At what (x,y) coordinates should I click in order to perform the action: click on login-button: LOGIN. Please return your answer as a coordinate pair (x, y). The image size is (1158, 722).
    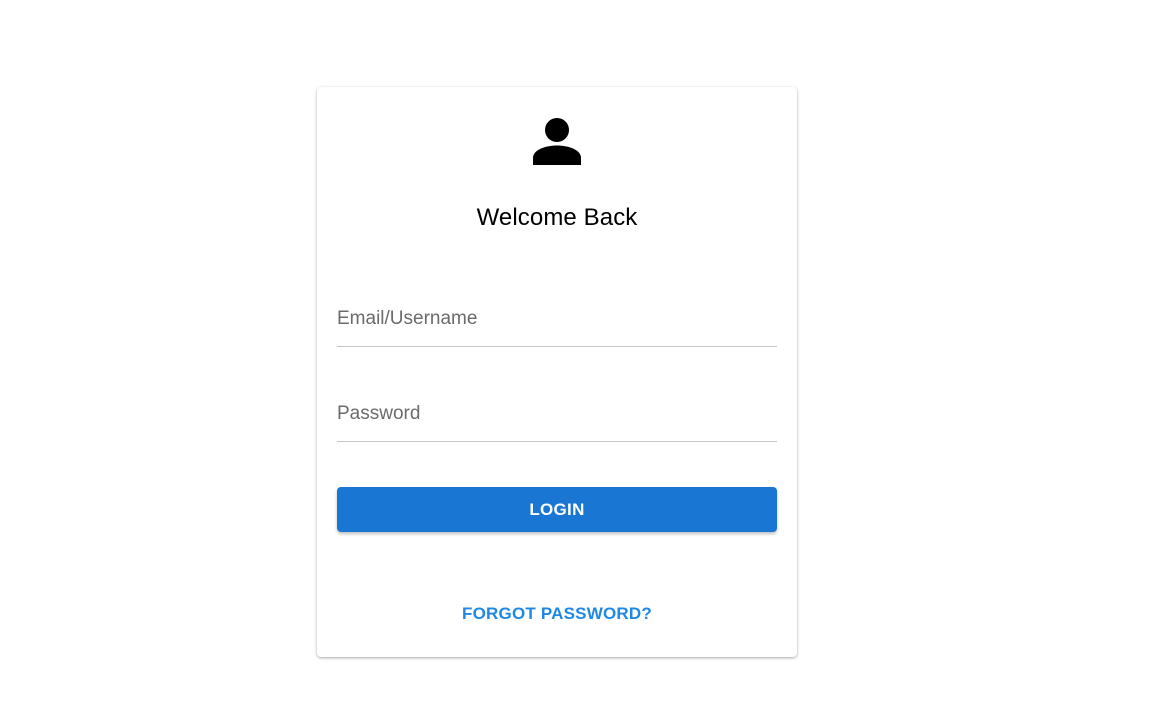
    Looking at the image, I should click on (557, 509).